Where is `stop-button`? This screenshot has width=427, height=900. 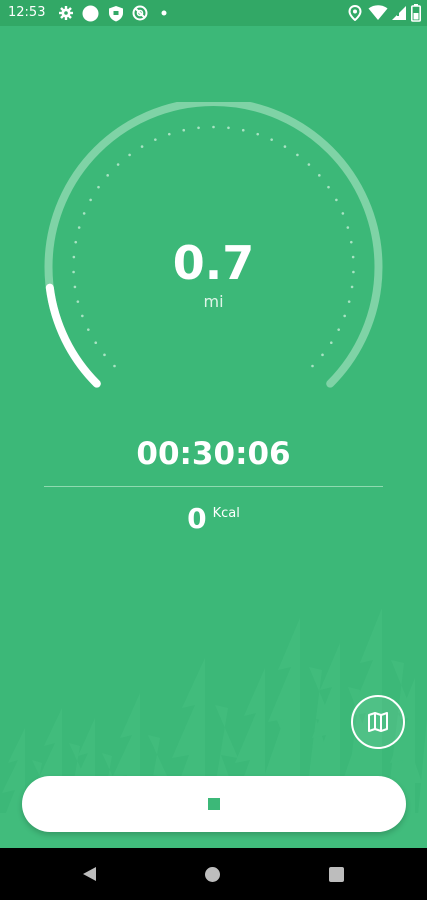 stop-button is located at coordinates (214, 804).